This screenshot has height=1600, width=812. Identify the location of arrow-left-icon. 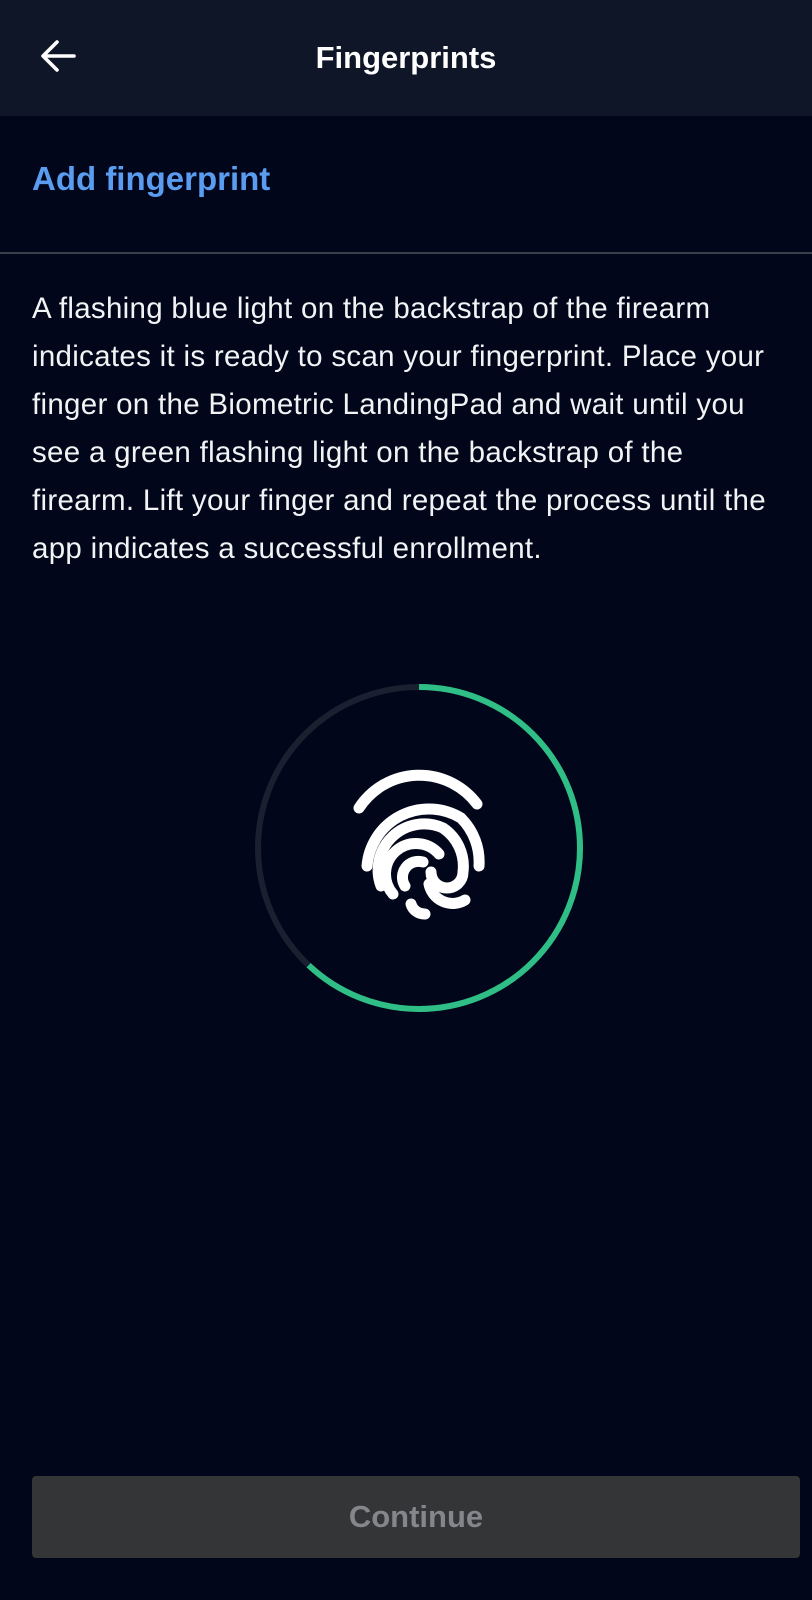
(58, 58).